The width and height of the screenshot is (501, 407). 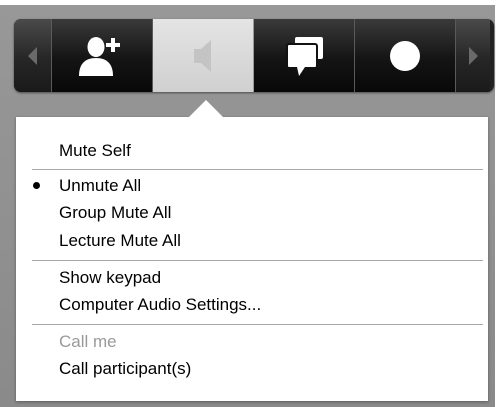 What do you see at coordinates (110, 278) in the screenshot?
I see `menu-item-show-keypad: Show keypad` at bounding box center [110, 278].